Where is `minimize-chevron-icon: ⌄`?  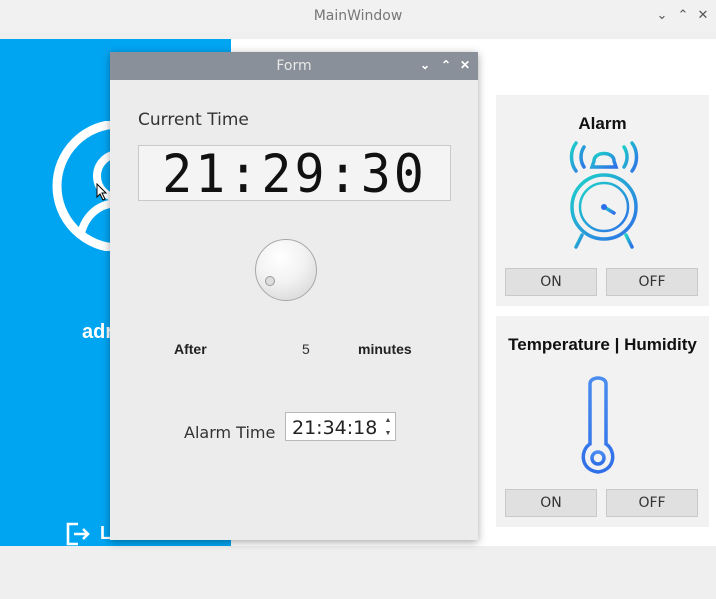
minimize-chevron-icon: ⌄ is located at coordinates (662, 15).